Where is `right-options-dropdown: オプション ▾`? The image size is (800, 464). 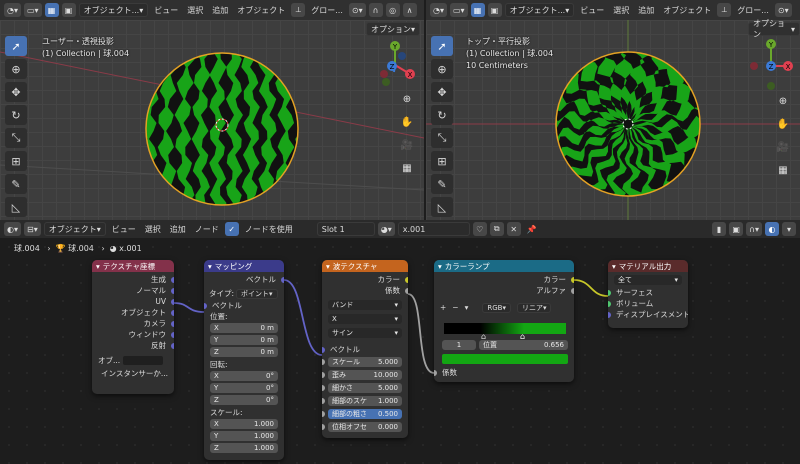
right-options-dropdown: オプション ▾ is located at coordinates (774, 29).